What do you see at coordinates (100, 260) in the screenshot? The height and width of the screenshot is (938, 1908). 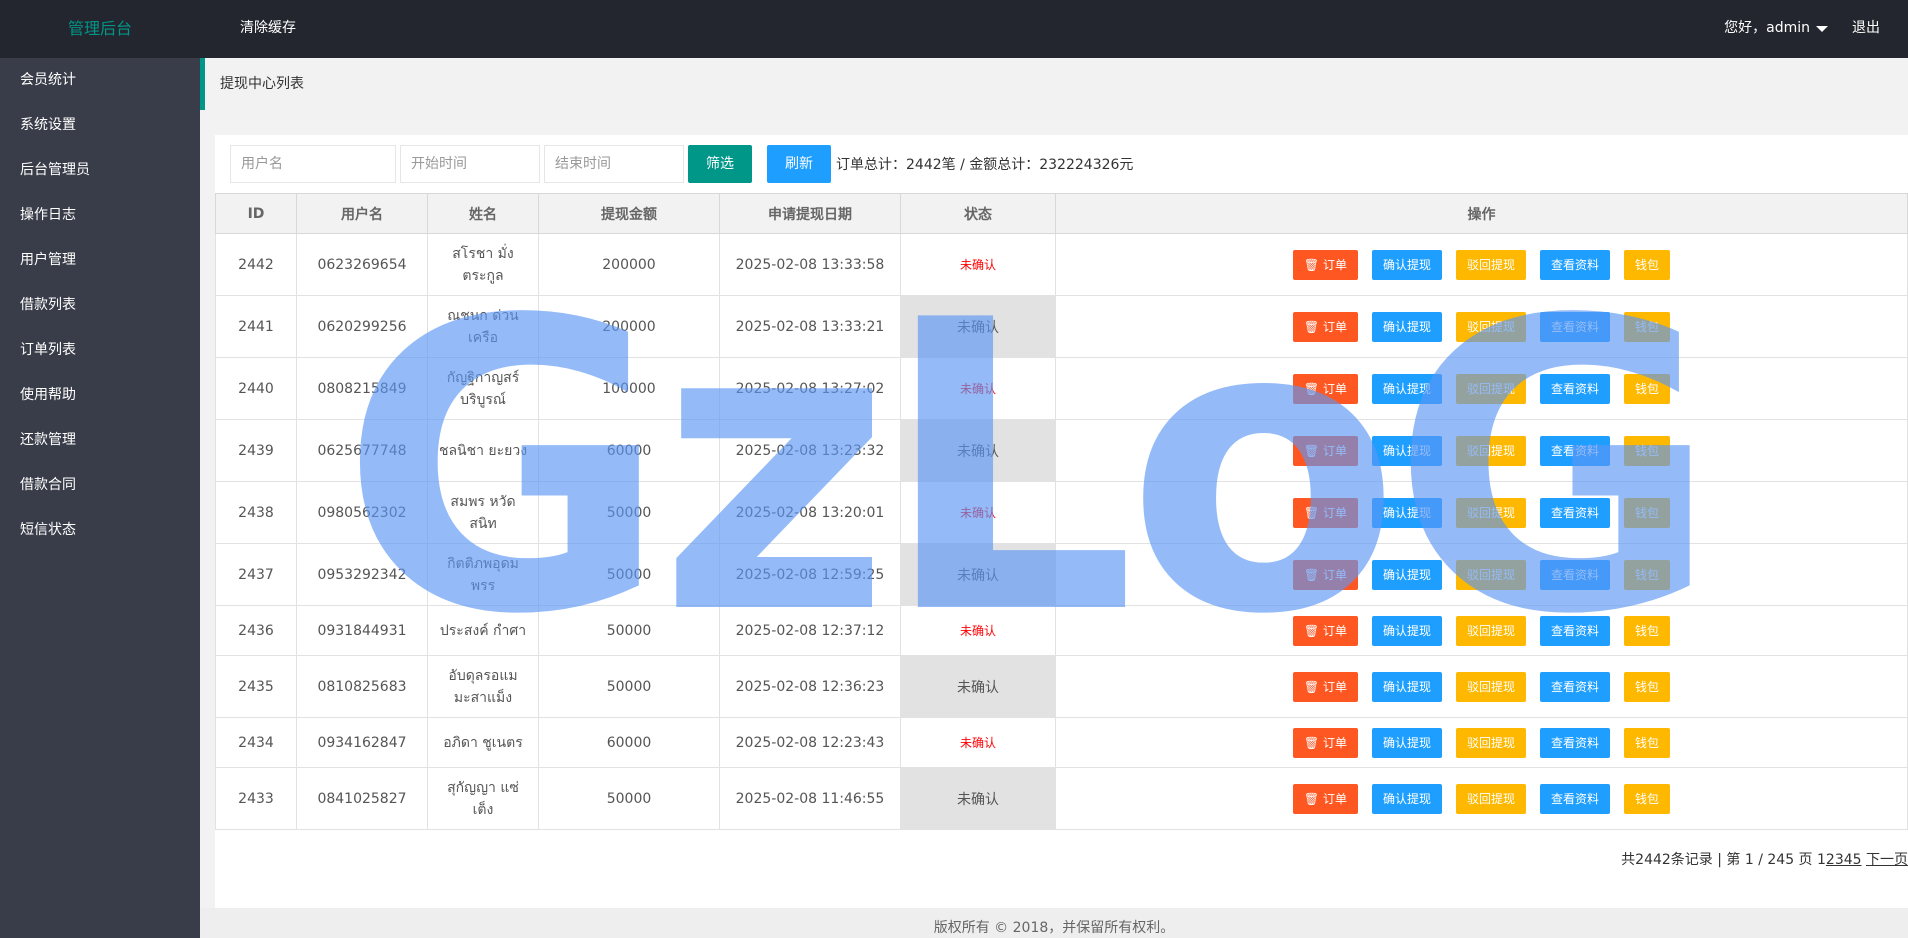 I see `sidebar-item-user-management: 用户管理` at bounding box center [100, 260].